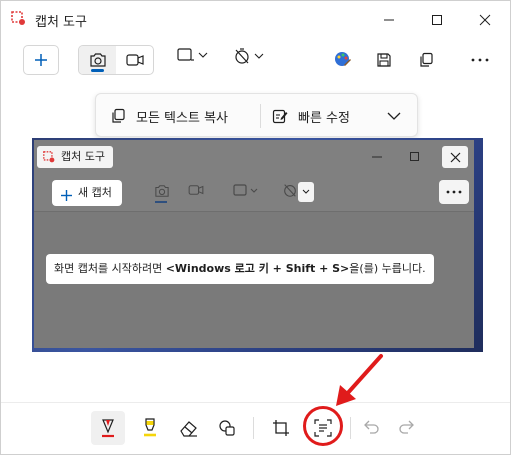 The width and height of the screenshot is (511, 455). I want to click on top-toolbar, so click(255, 61).